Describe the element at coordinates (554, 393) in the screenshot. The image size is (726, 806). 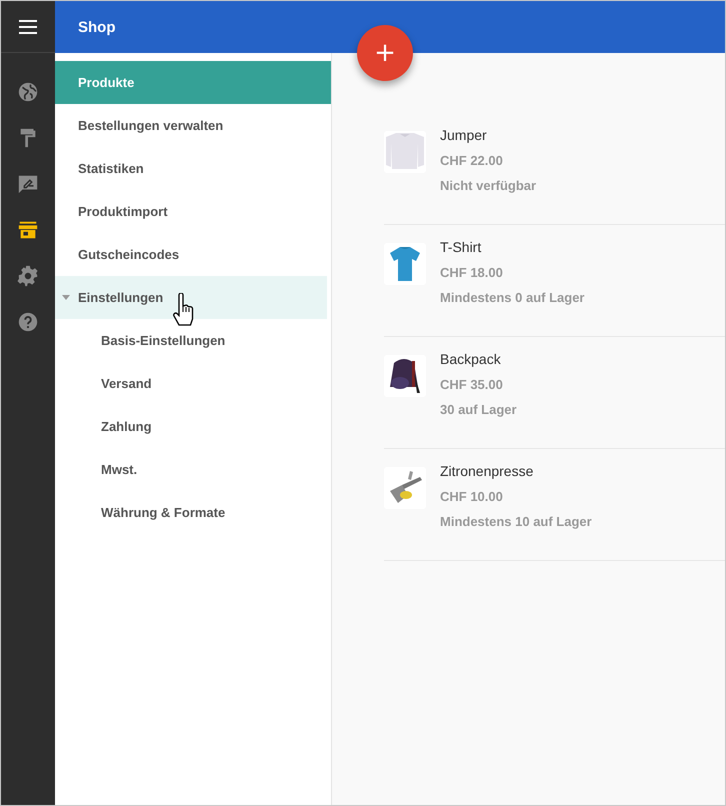
I see `product-row: Backpack CHF 35.00 30 auf Lager` at that location.